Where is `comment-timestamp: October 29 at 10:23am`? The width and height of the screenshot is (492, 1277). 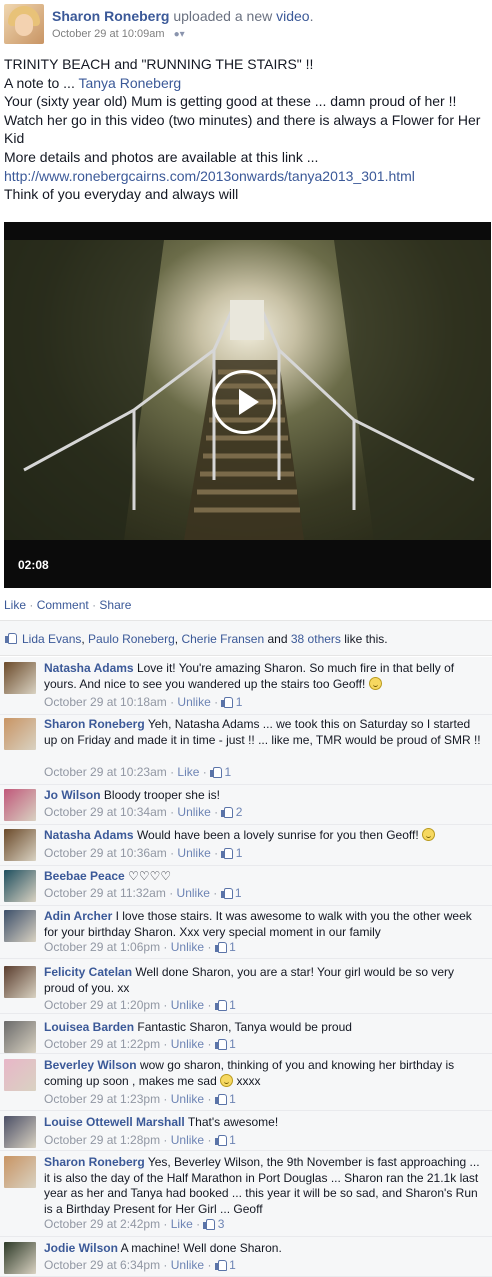
comment-timestamp: October 29 at 10:23am is located at coordinates (105, 772).